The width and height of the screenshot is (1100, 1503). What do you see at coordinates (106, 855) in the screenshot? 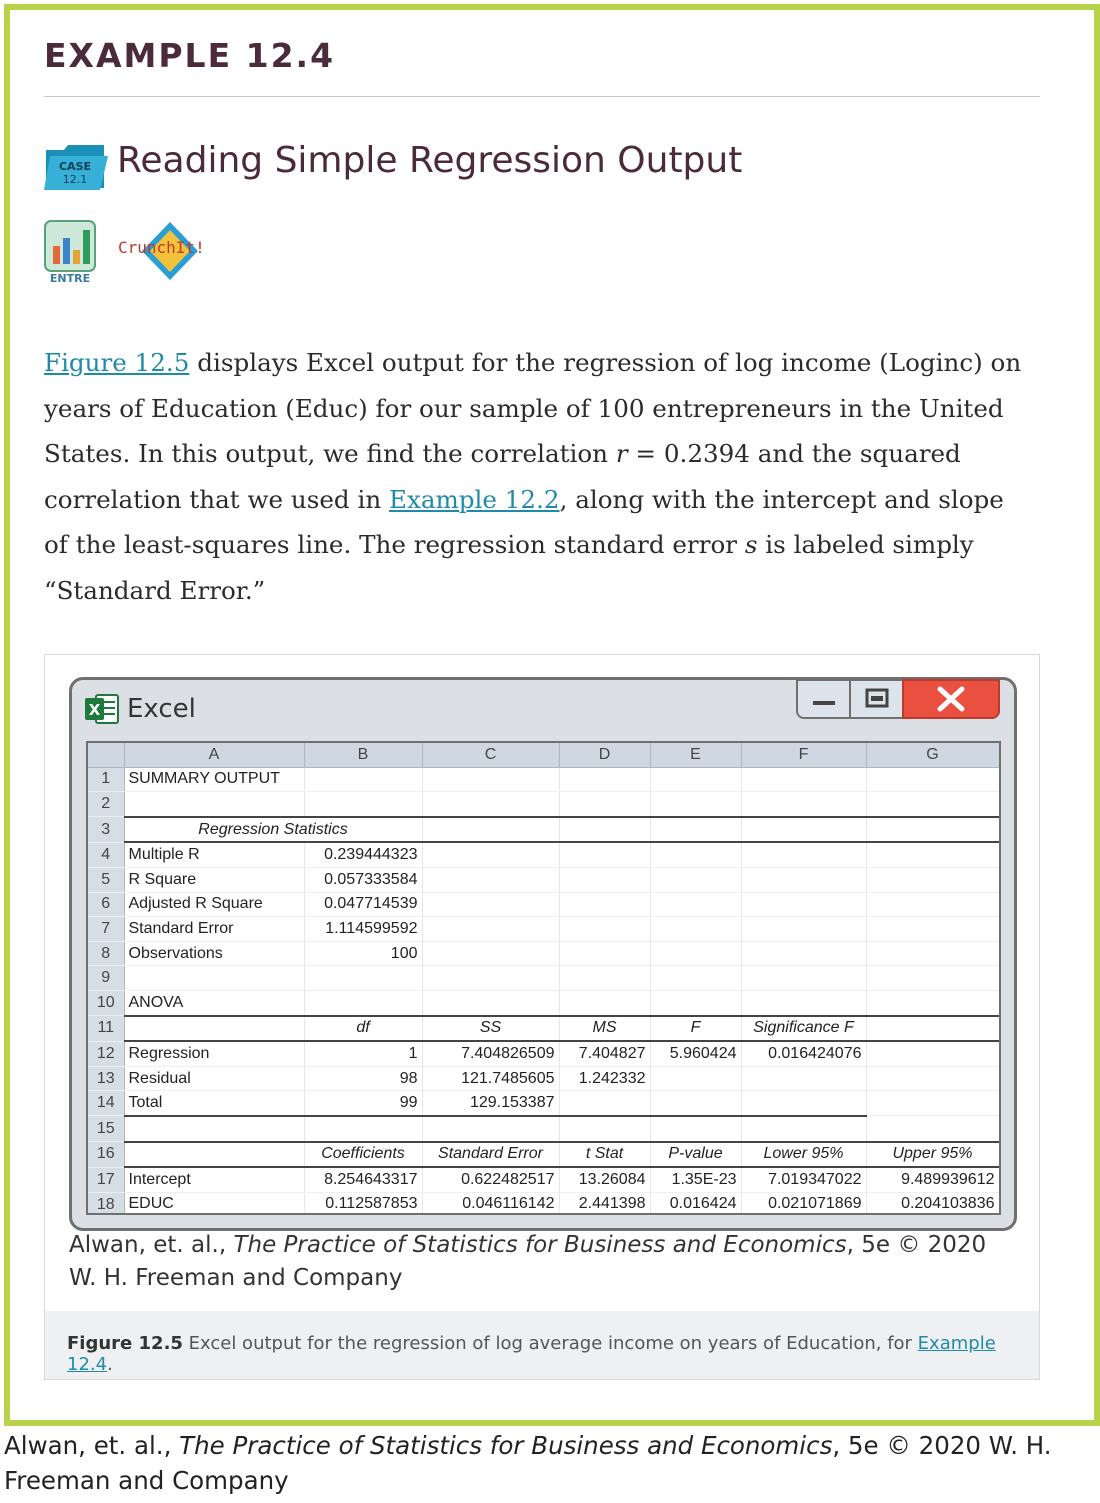
I see `row-number: 4` at bounding box center [106, 855].